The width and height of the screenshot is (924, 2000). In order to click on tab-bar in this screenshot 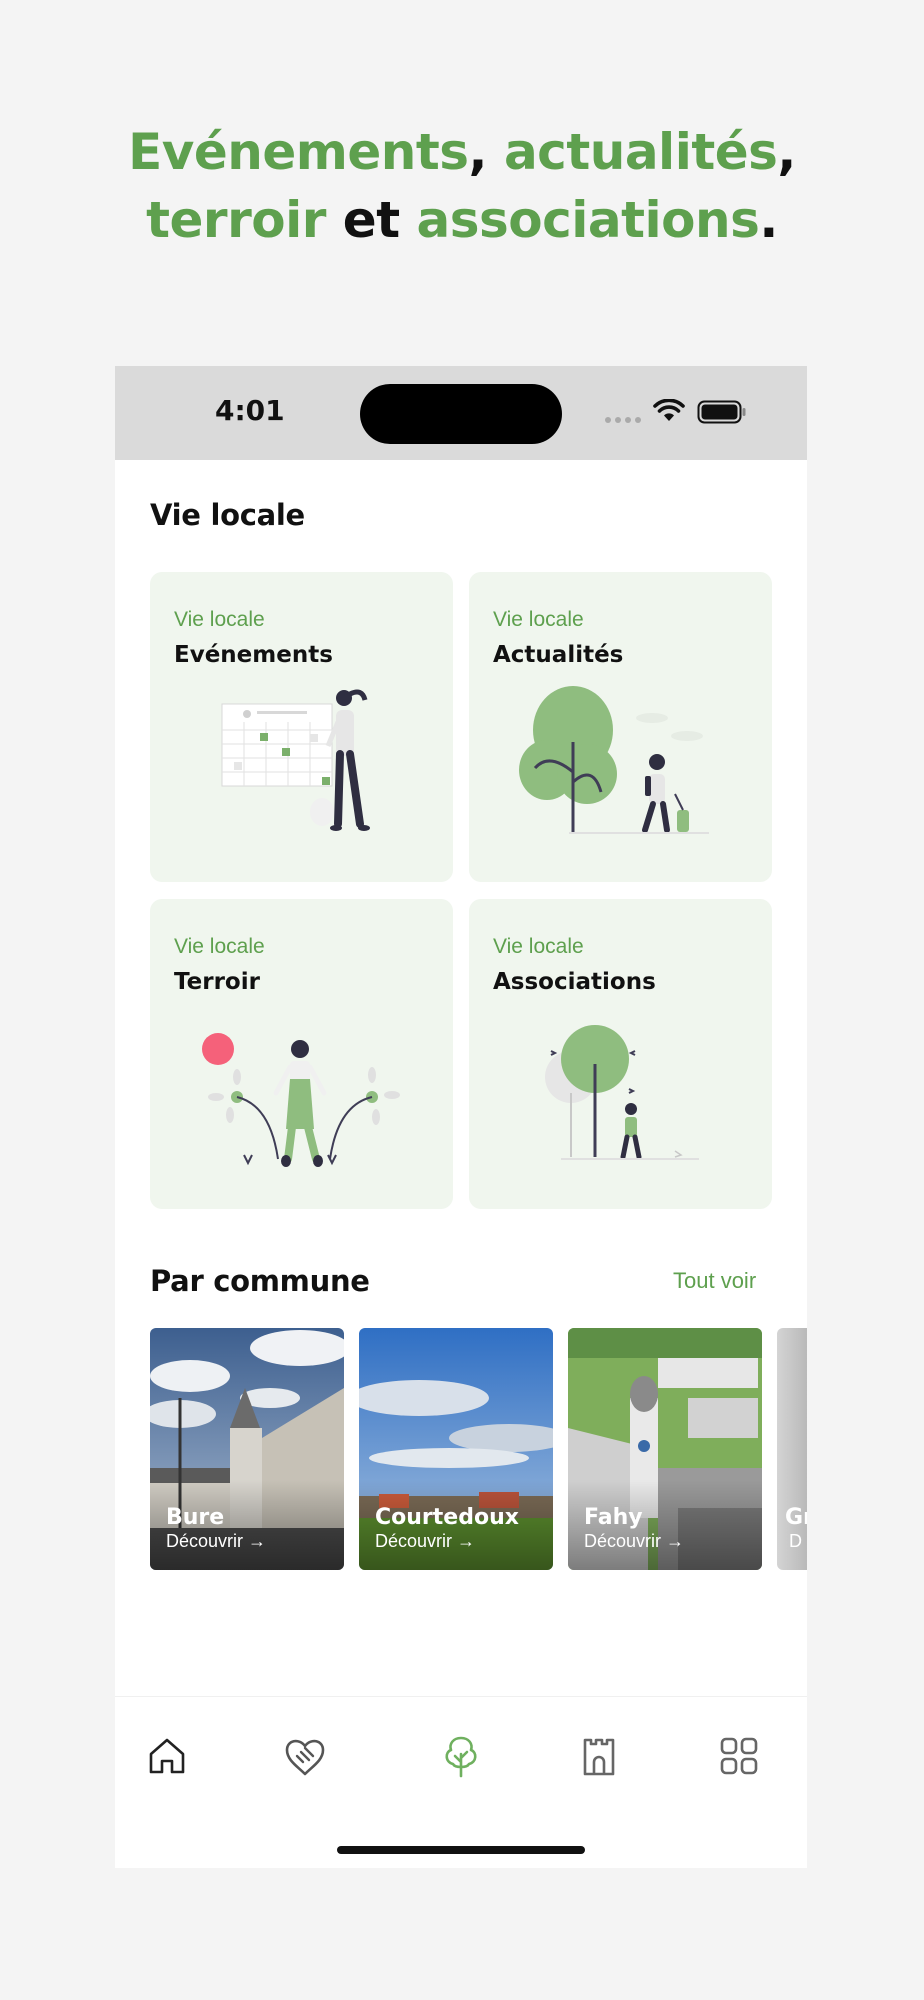, I will do `click(461, 1782)`.